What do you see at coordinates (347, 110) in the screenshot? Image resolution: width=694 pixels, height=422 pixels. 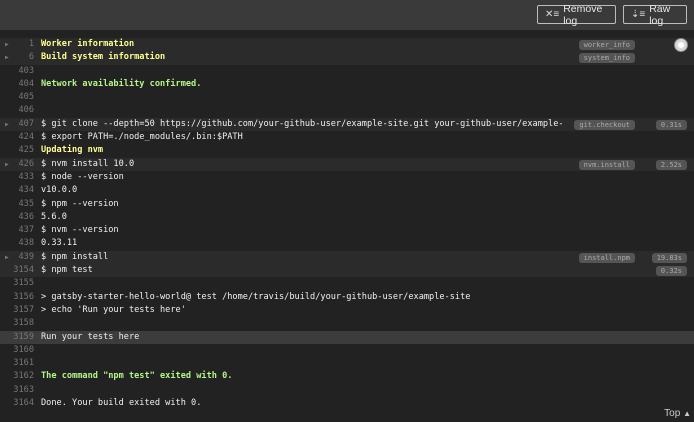 I see `log-line: 406` at bounding box center [347, 110].